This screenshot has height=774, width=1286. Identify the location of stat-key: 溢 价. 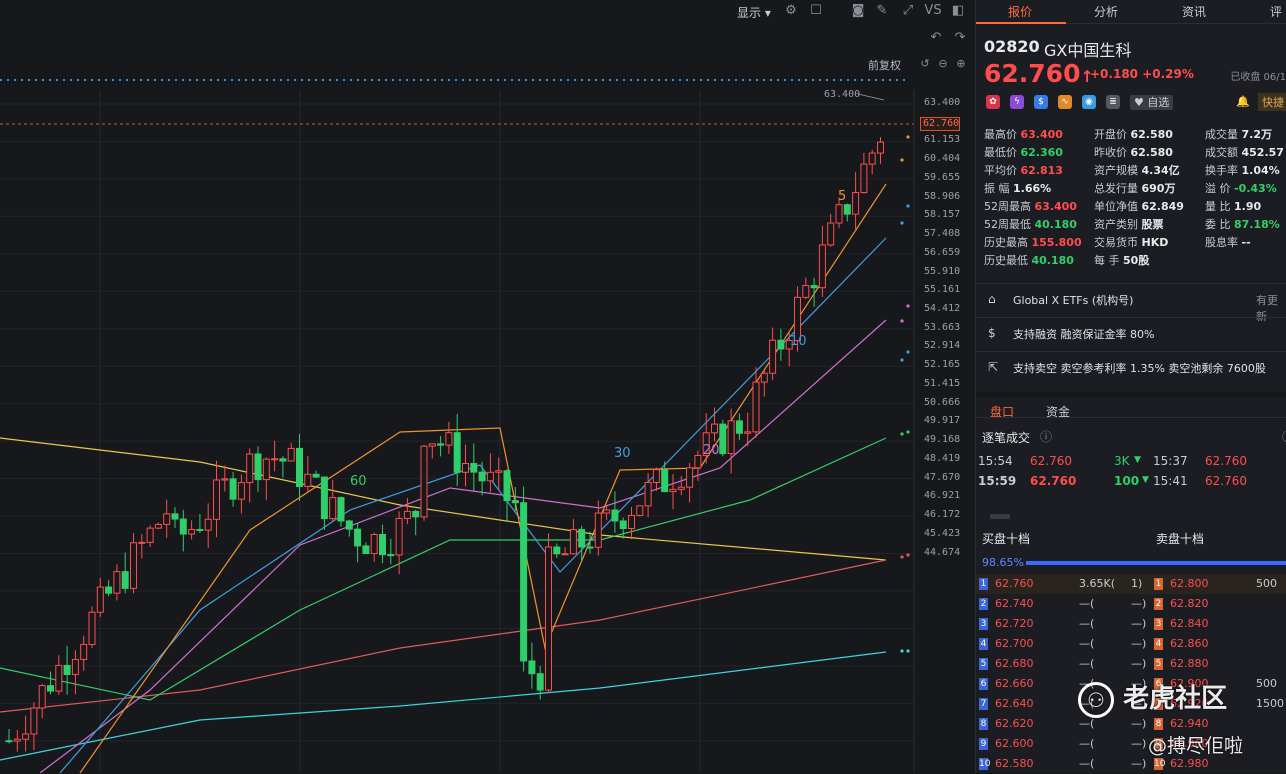
(1218, 188).